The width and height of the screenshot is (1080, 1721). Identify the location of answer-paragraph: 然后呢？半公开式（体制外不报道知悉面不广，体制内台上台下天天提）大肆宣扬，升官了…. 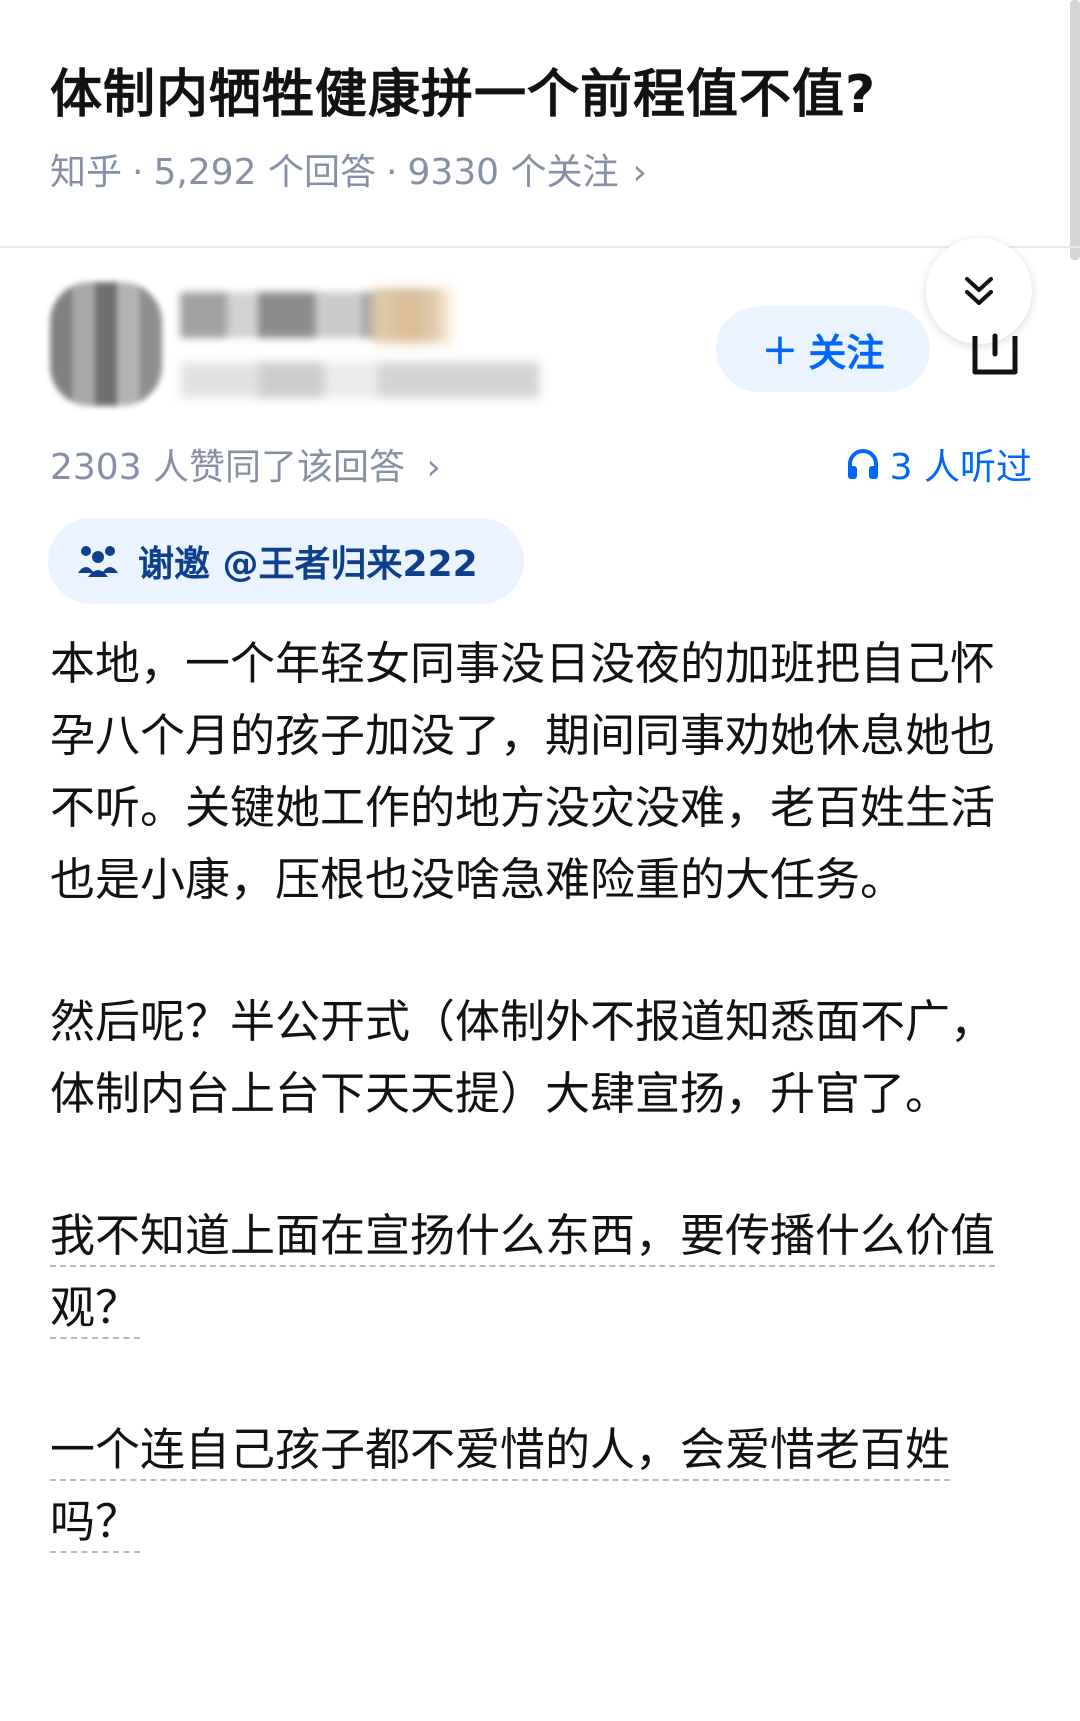
(523, 1057).